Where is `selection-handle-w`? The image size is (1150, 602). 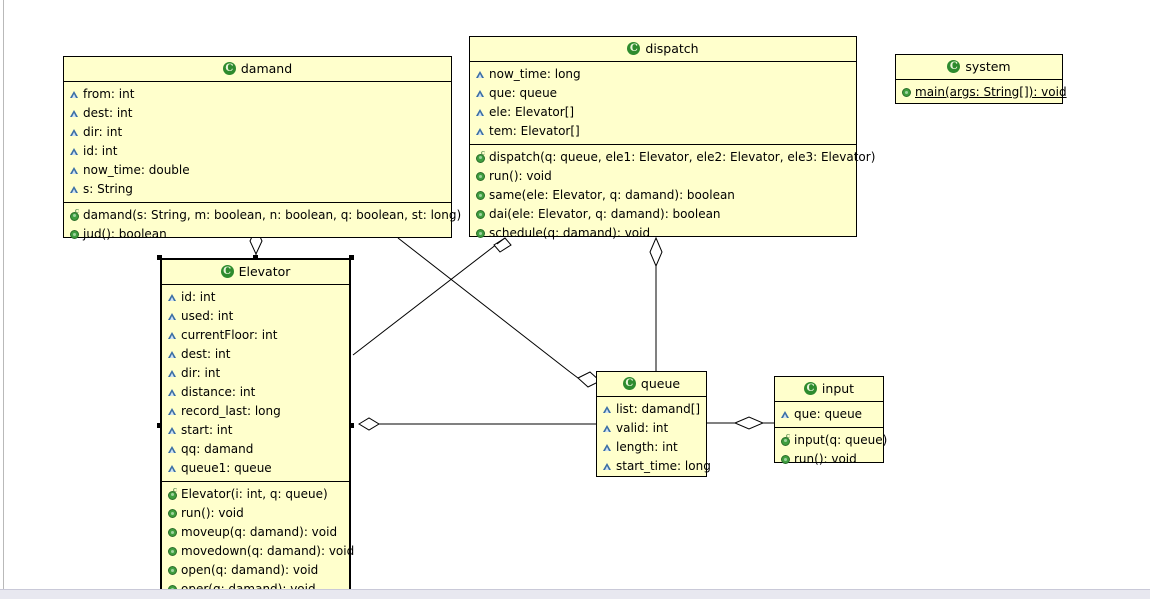 selection-handle-w is located at coordinates (159, 425).